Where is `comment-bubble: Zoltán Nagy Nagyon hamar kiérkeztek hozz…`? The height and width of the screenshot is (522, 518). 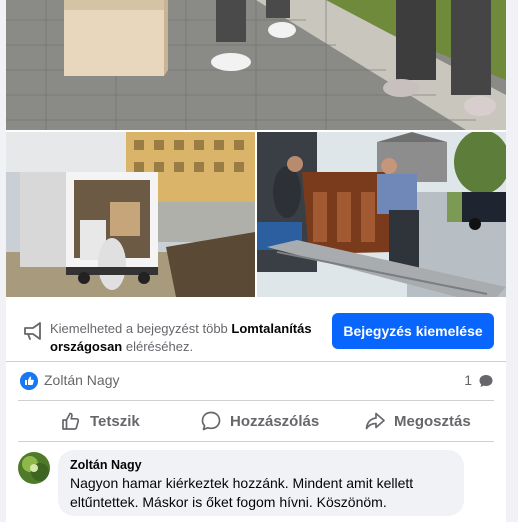
comment-bubble: Zoltán Nagy Nagyon hamar kiérkeztek hozz… is located at coordinates (261, 483).